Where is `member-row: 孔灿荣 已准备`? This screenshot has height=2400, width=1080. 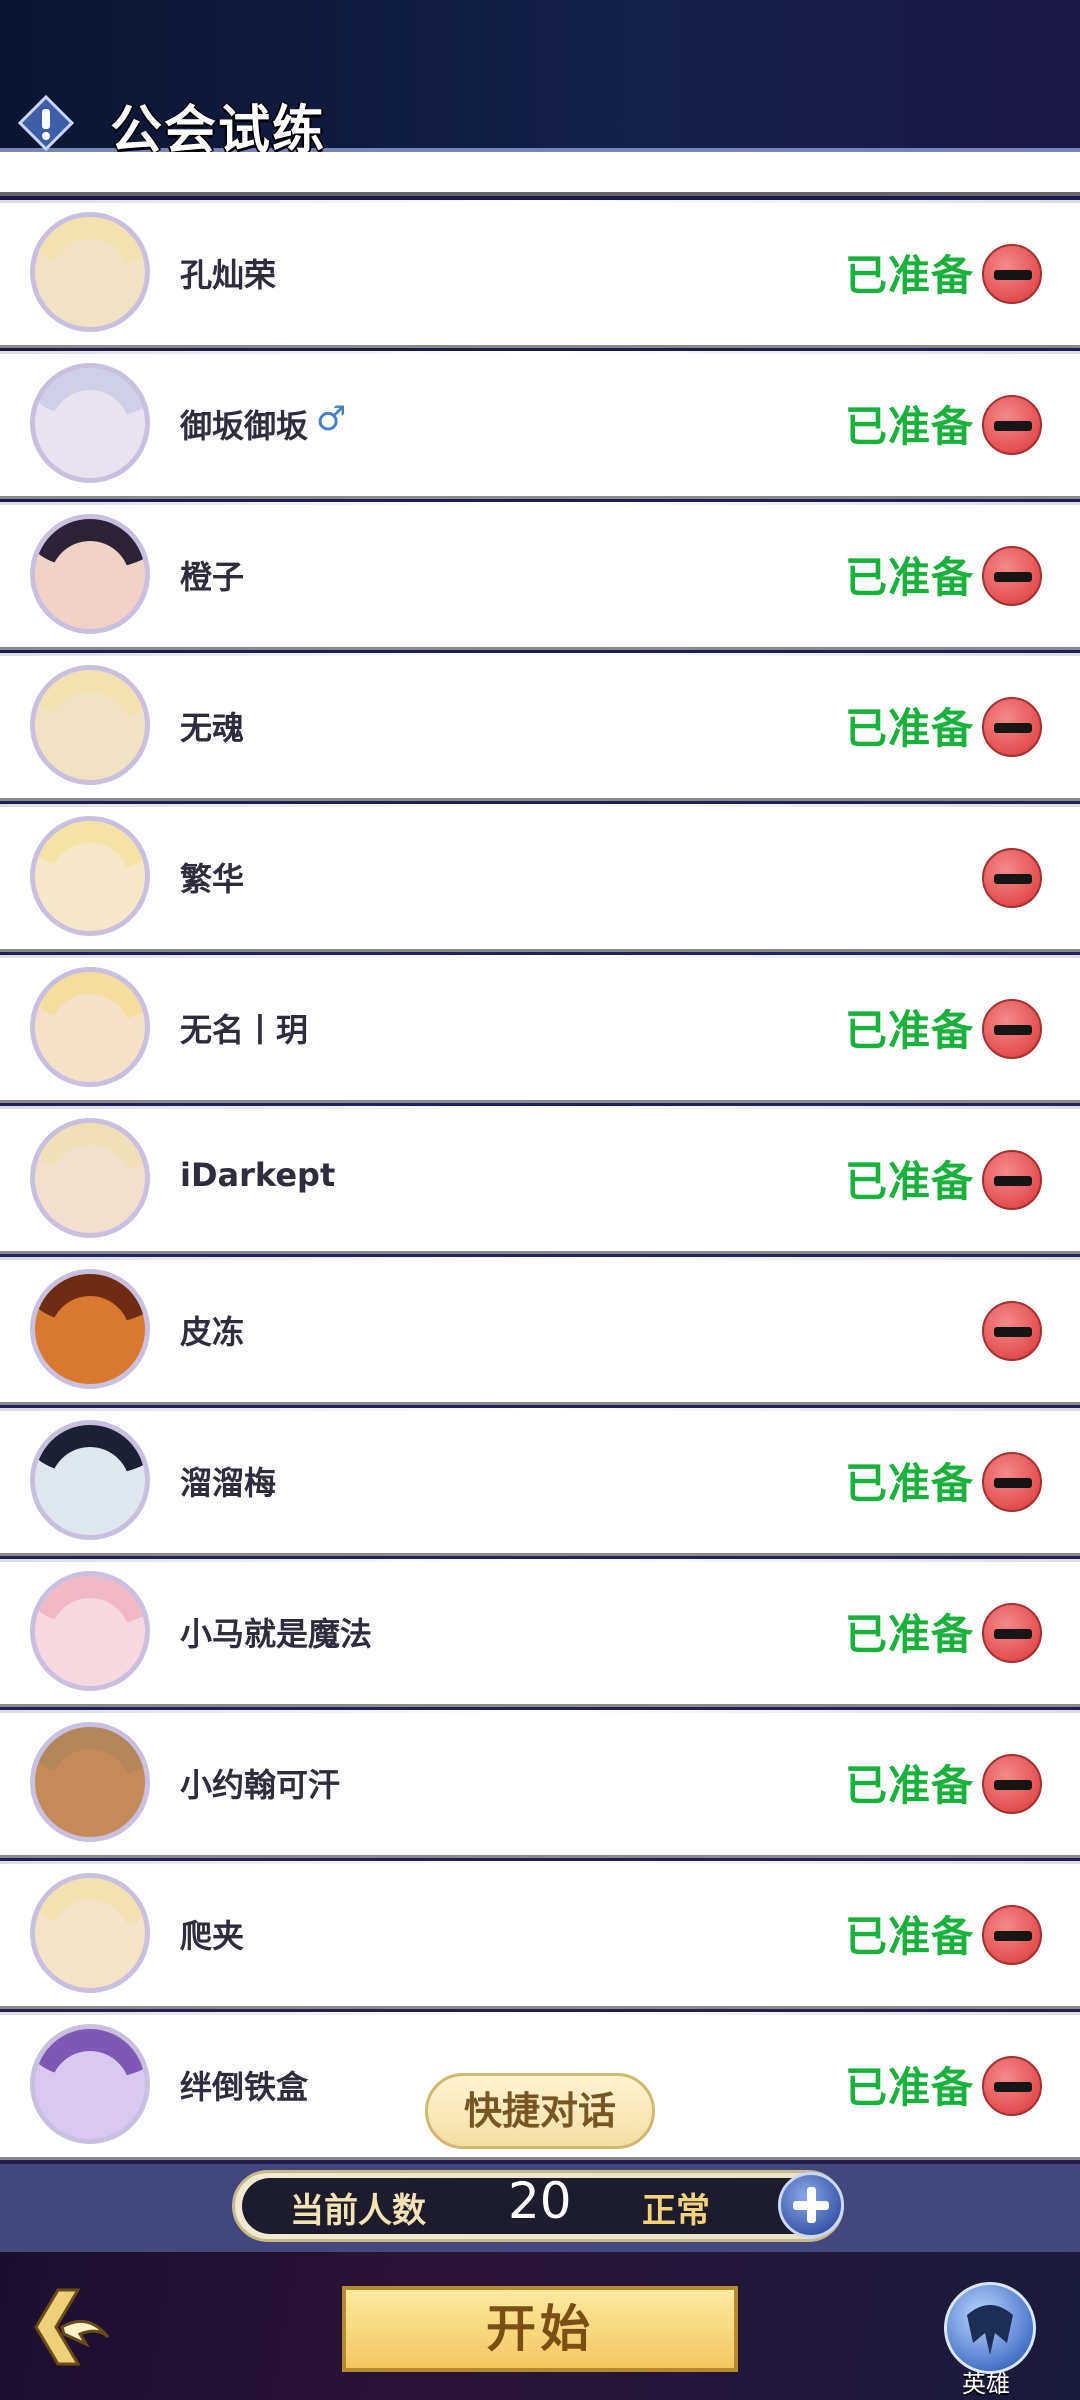 member-row: 孔灿荣 已准备 is located at coordinates (540, 274).